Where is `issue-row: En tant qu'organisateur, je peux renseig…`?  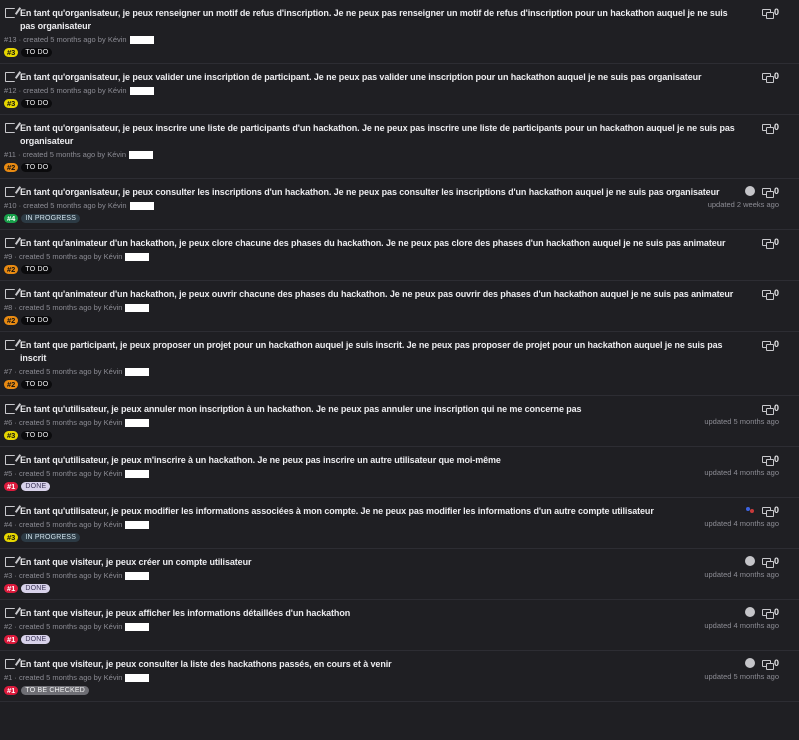
issue-row: En tant qu'organisateur, je peux renseig… is located at coordinates (399, 32).